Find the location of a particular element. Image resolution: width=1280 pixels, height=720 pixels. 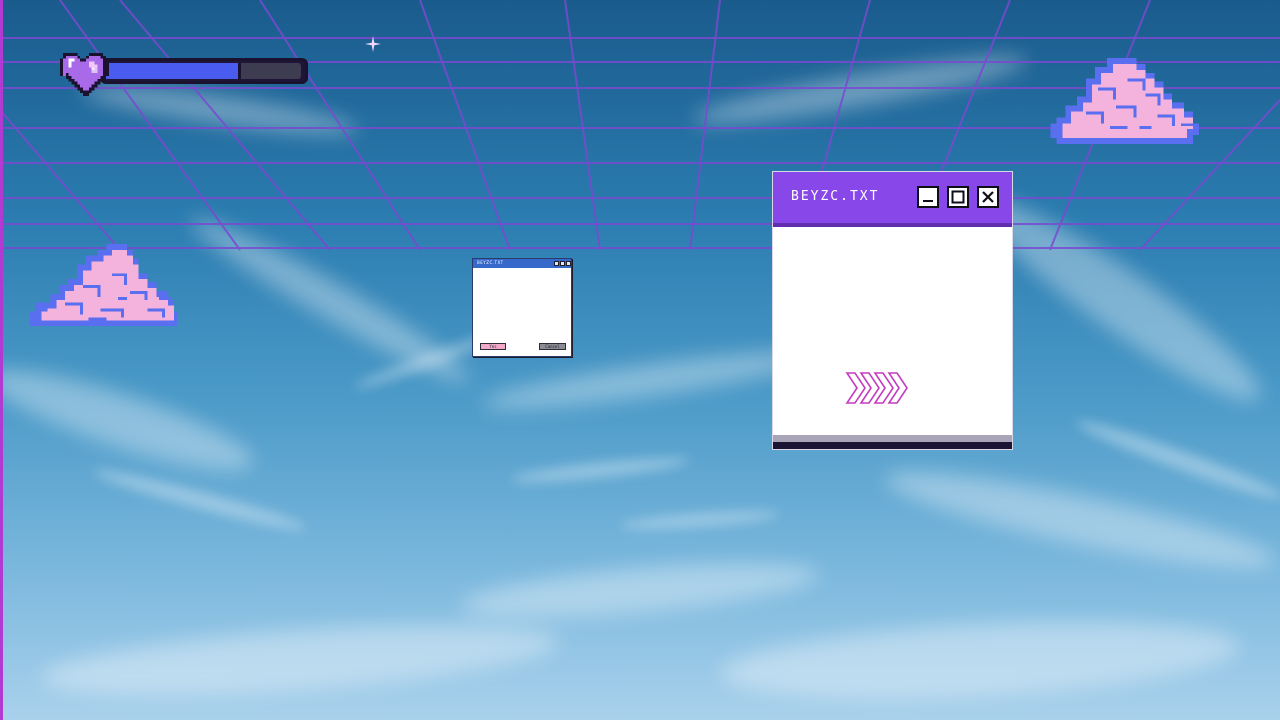

maximize-button is located at coordinates (958, 197).